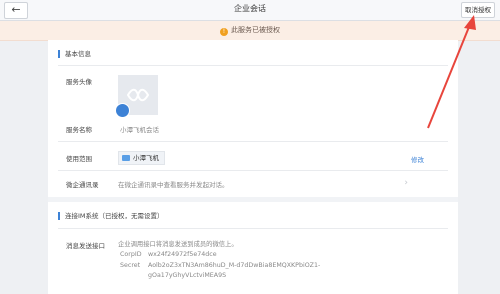 This screenshot has height=294, width=500. I want to click on avatar-label: 服务头像, so click(79, 82).